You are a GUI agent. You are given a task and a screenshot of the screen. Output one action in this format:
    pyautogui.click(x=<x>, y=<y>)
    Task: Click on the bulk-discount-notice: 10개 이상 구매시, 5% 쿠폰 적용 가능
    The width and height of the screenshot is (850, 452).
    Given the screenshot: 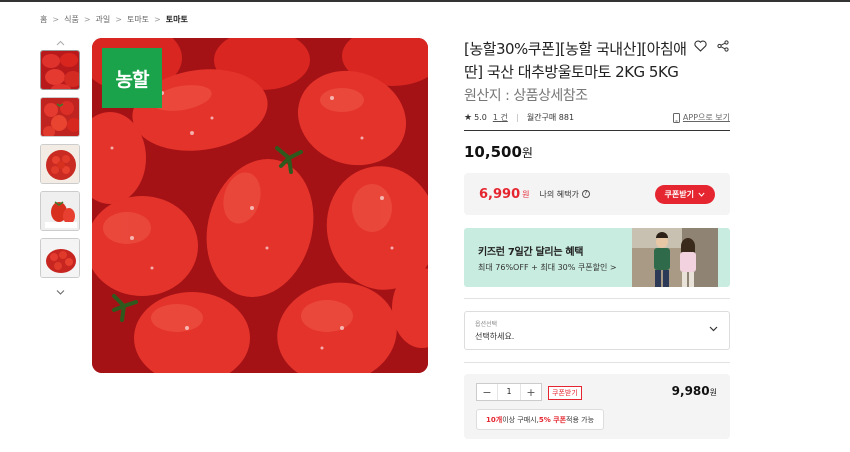 What is the action you would take?
    pyautogui.click(x=540, y=419)
    